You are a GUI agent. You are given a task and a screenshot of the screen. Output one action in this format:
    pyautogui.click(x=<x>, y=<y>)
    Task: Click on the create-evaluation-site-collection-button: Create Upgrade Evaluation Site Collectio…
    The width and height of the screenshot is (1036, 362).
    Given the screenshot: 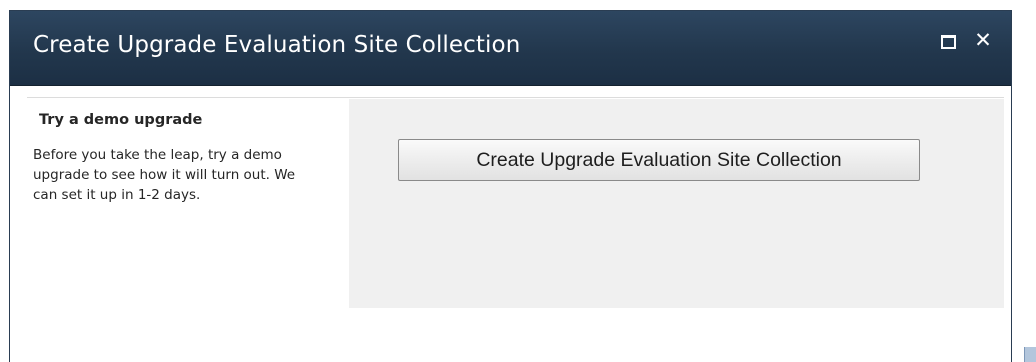 What is the action you would take?
    pyautogui.click(x=659, y=160)
    